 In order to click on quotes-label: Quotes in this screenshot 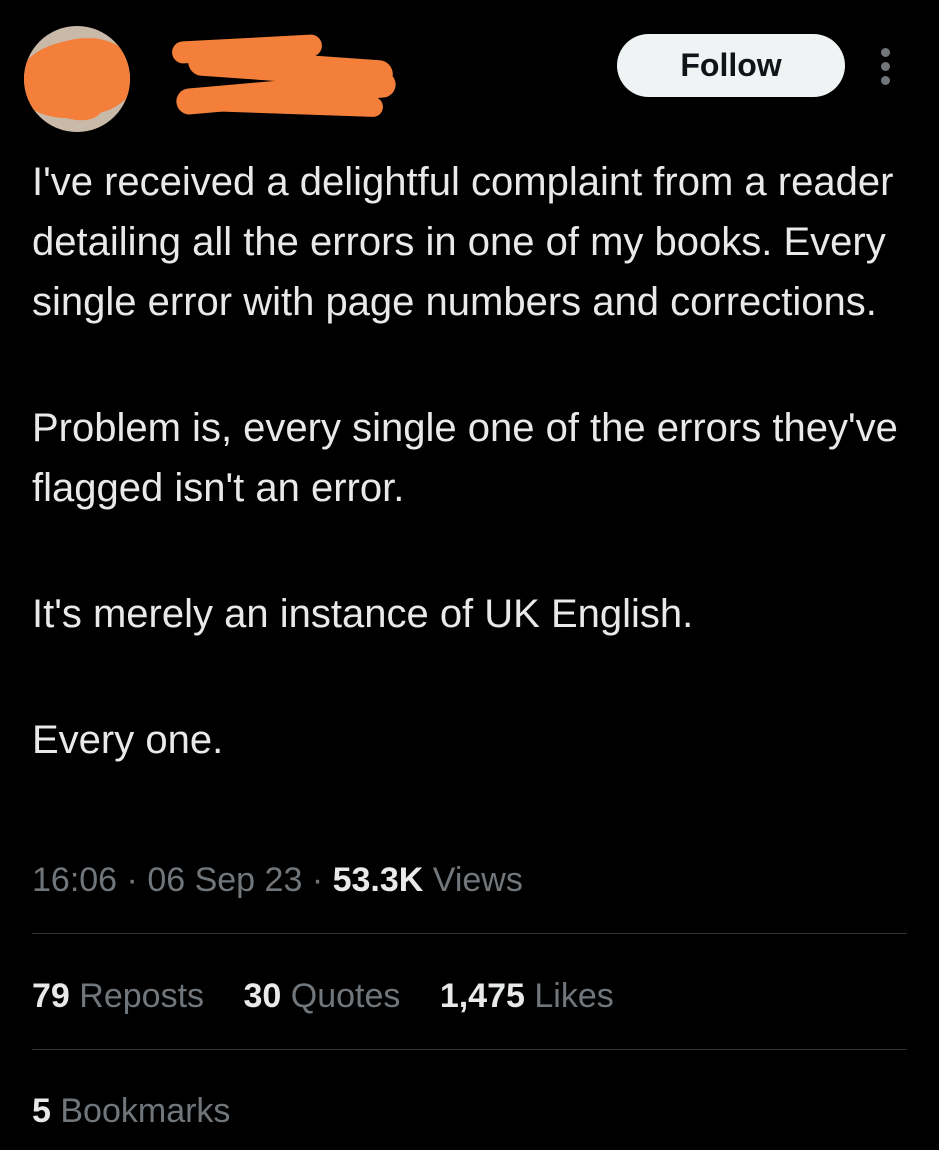, I will do `click(345, 996)`.